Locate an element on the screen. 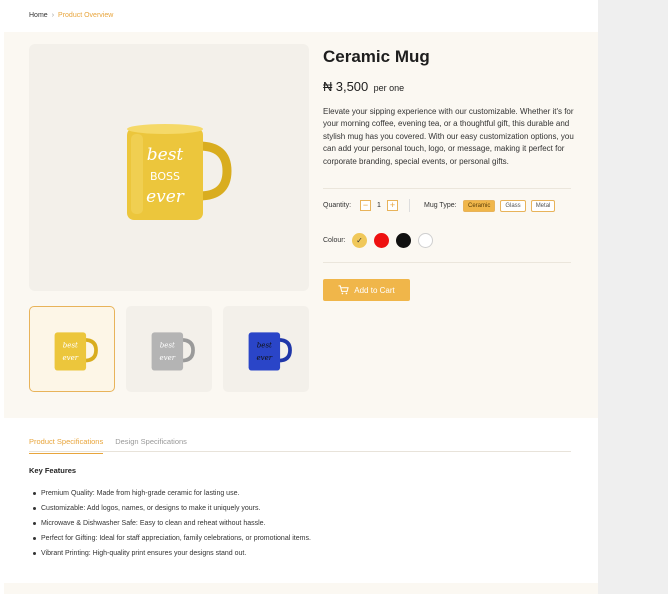 The image size is (668, 594). tab-divider is located at coordinates (300, 451).